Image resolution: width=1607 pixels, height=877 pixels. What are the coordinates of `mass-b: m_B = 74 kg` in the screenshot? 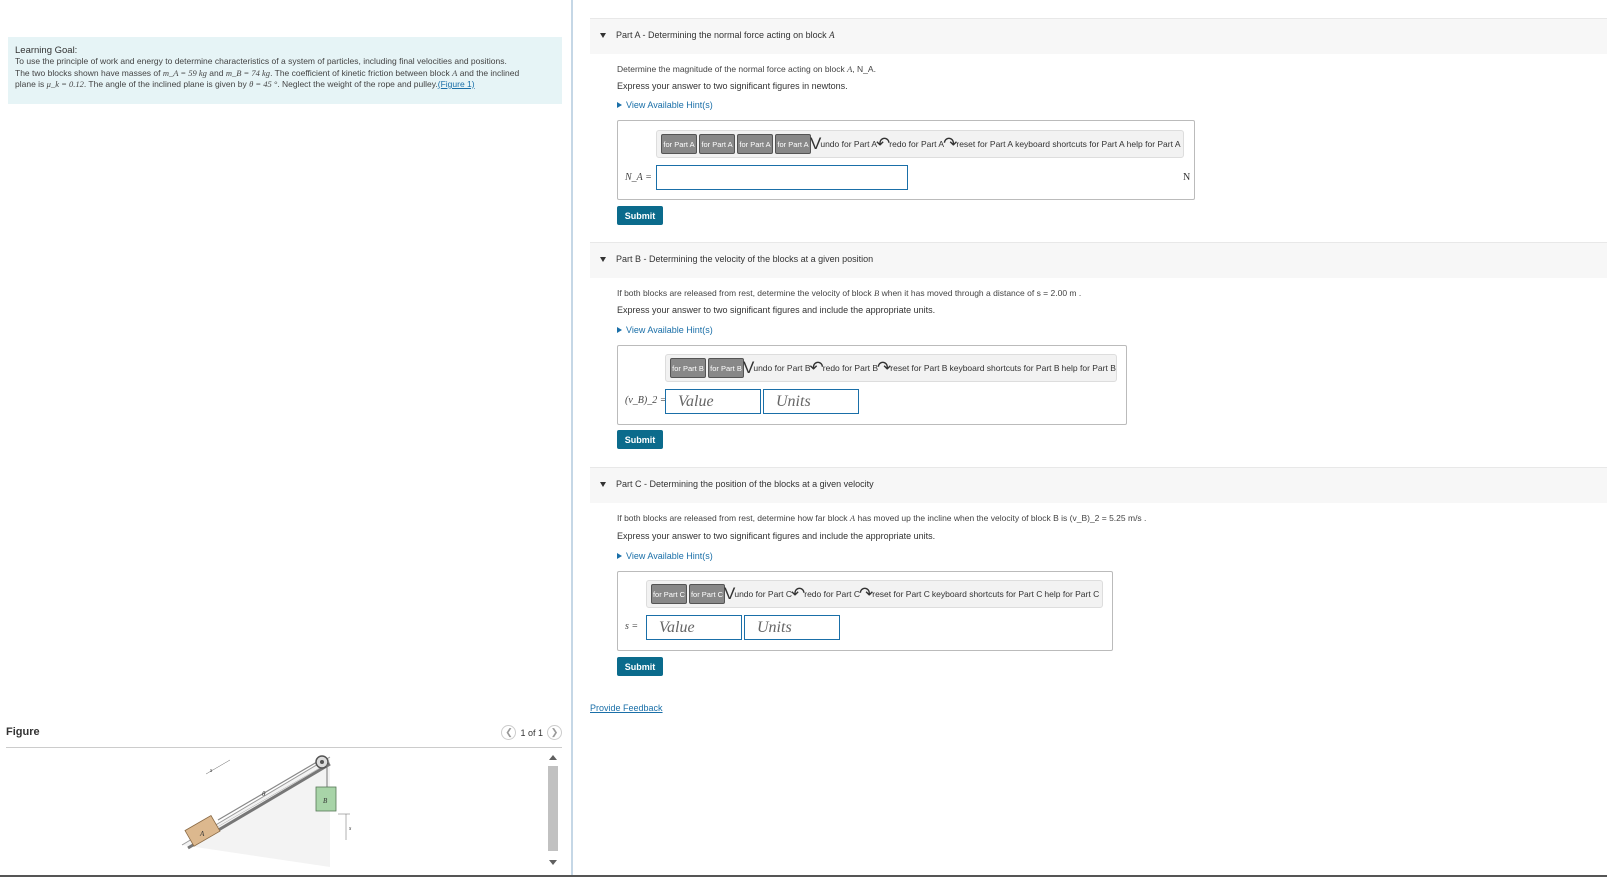 It's located at (248, 72).